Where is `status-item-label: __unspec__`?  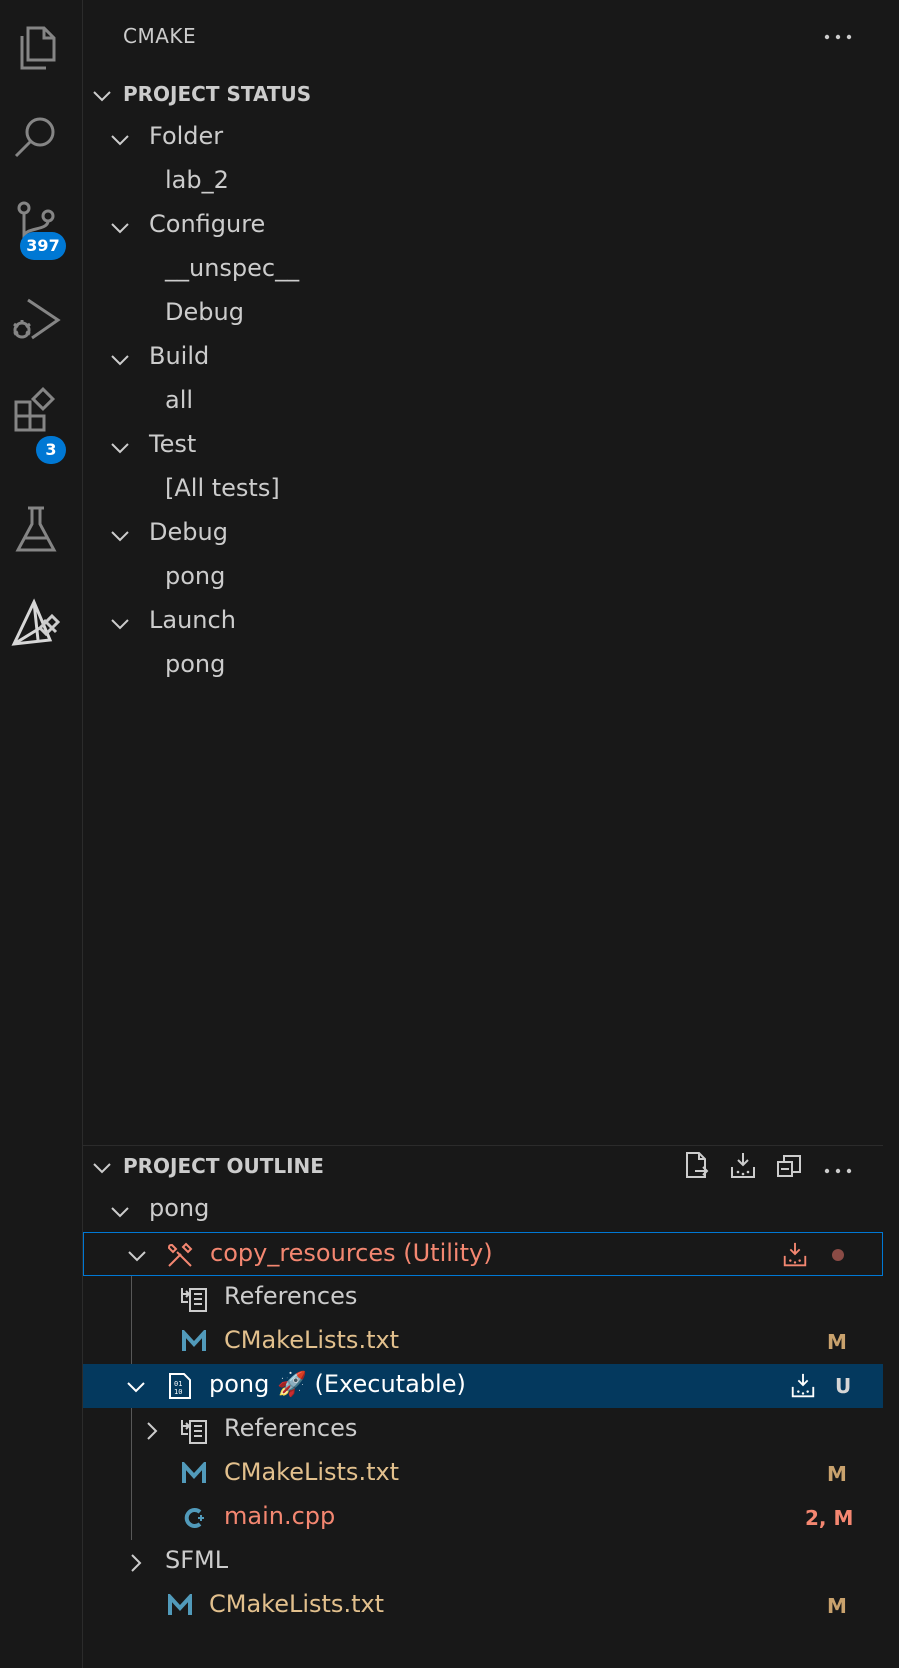
status-item-label: __unspec__ is located at coordinates (232, 268).